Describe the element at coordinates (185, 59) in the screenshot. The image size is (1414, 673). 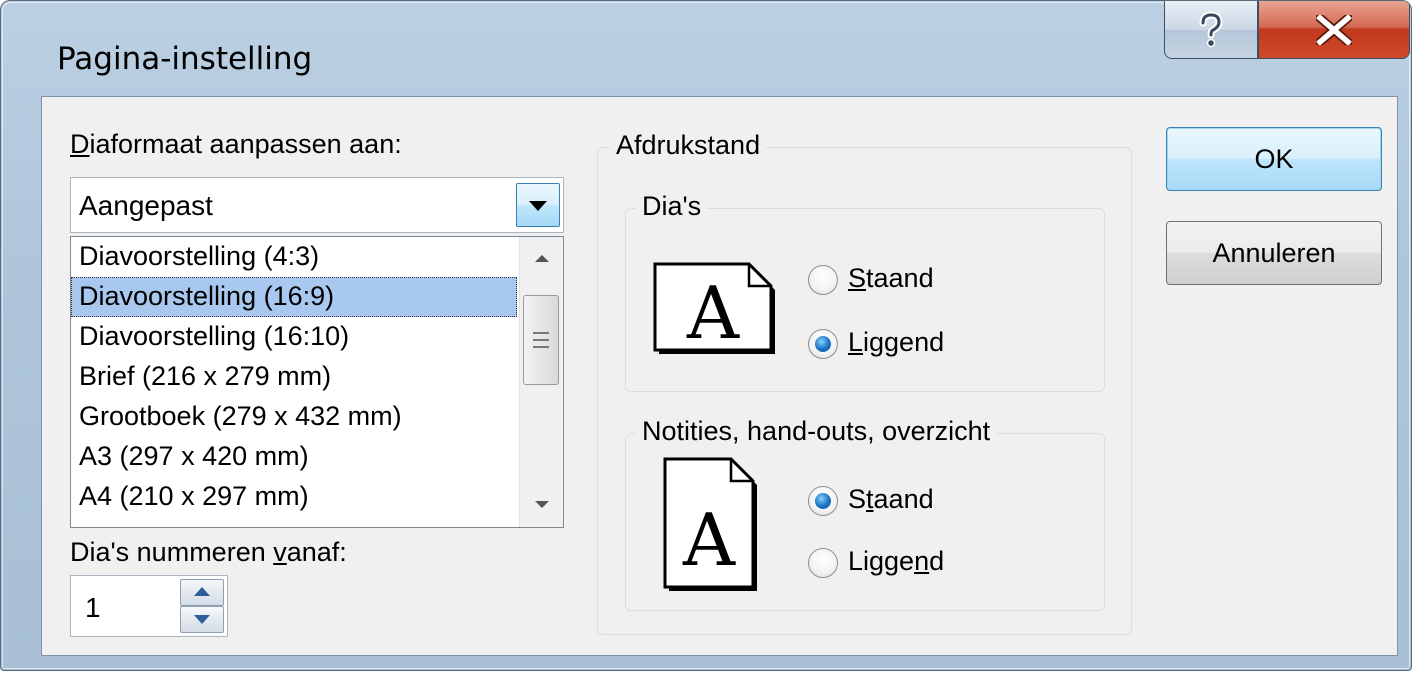
I see `window-title: Pagina-instelling` at that location.